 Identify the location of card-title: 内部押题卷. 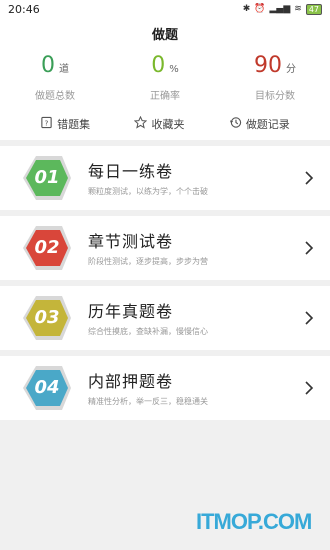
(131, 381).